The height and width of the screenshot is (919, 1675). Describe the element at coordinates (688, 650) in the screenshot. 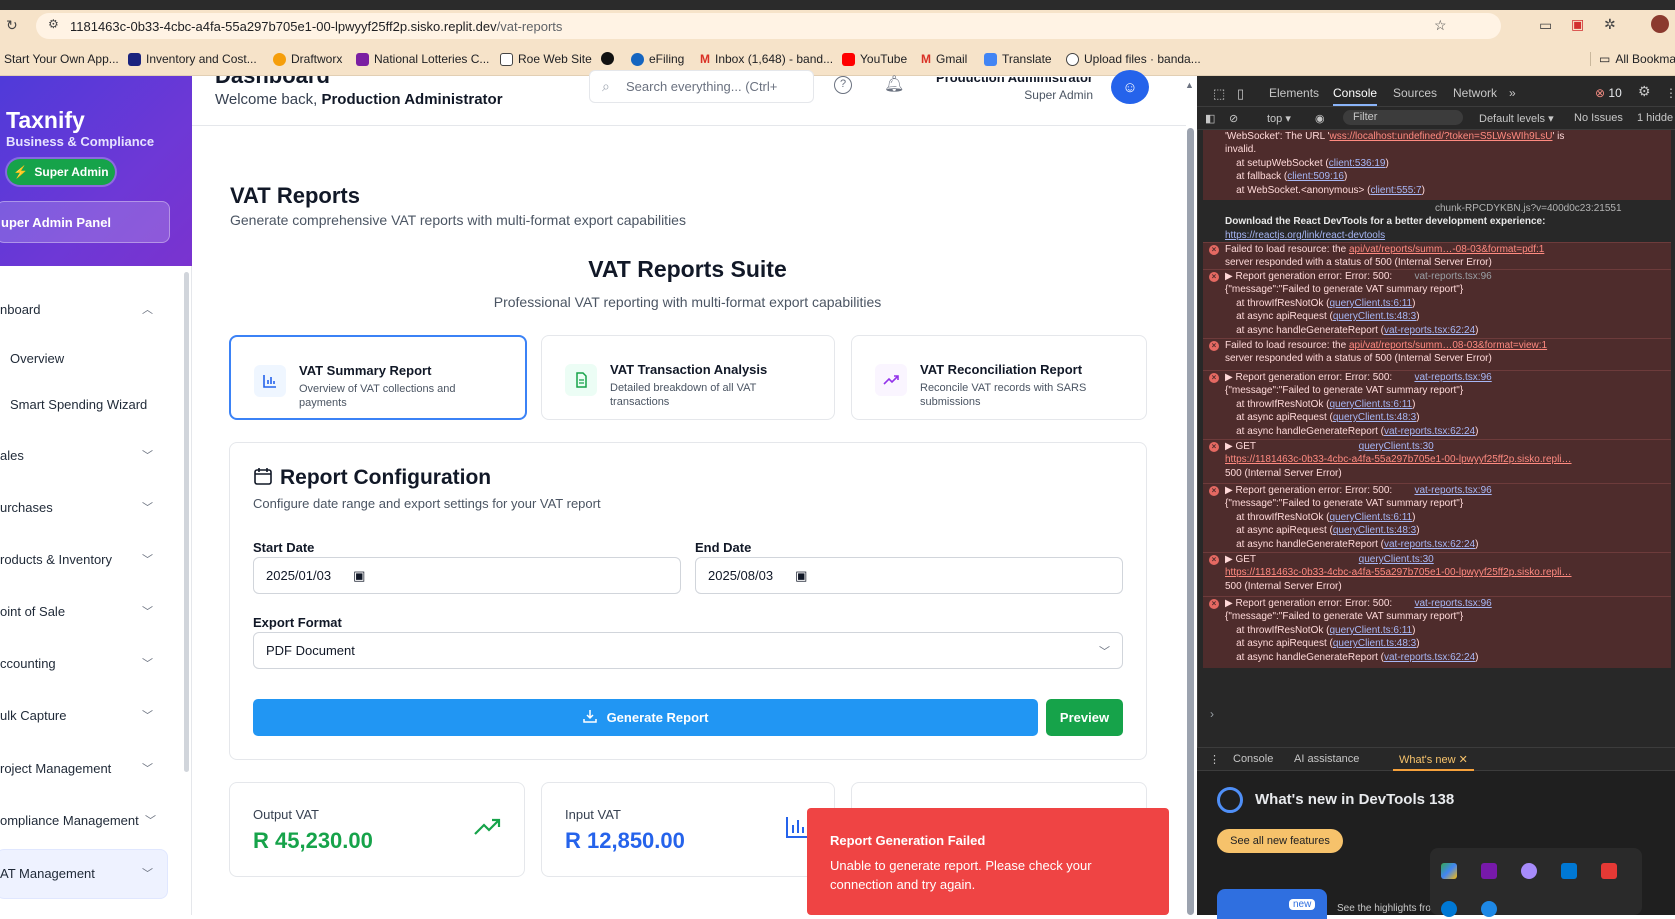

I see `export-format-select: PDF Document ﹀` at that location.